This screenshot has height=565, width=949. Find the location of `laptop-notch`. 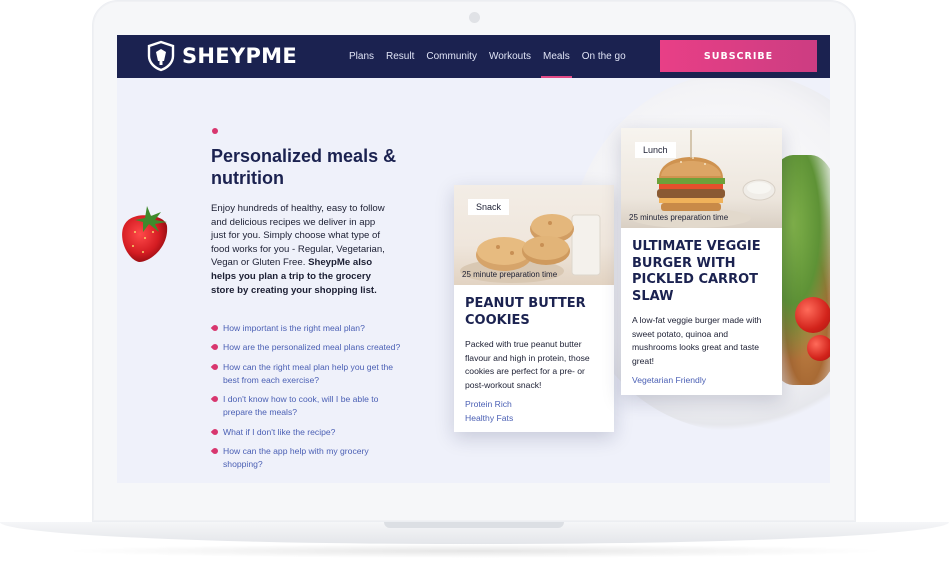

laptop-notch is located at coordinates (474, 525).